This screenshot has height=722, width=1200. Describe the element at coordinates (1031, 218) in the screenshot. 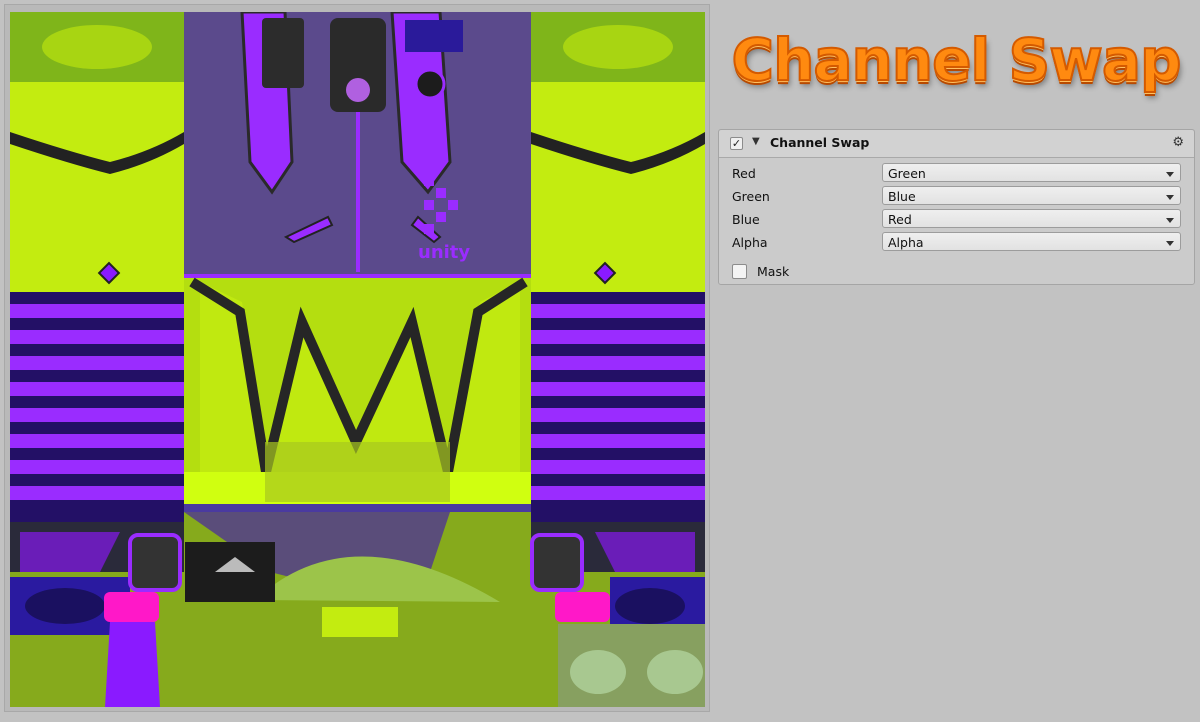

I see `blue-channel-dropdown: Red` at that location.